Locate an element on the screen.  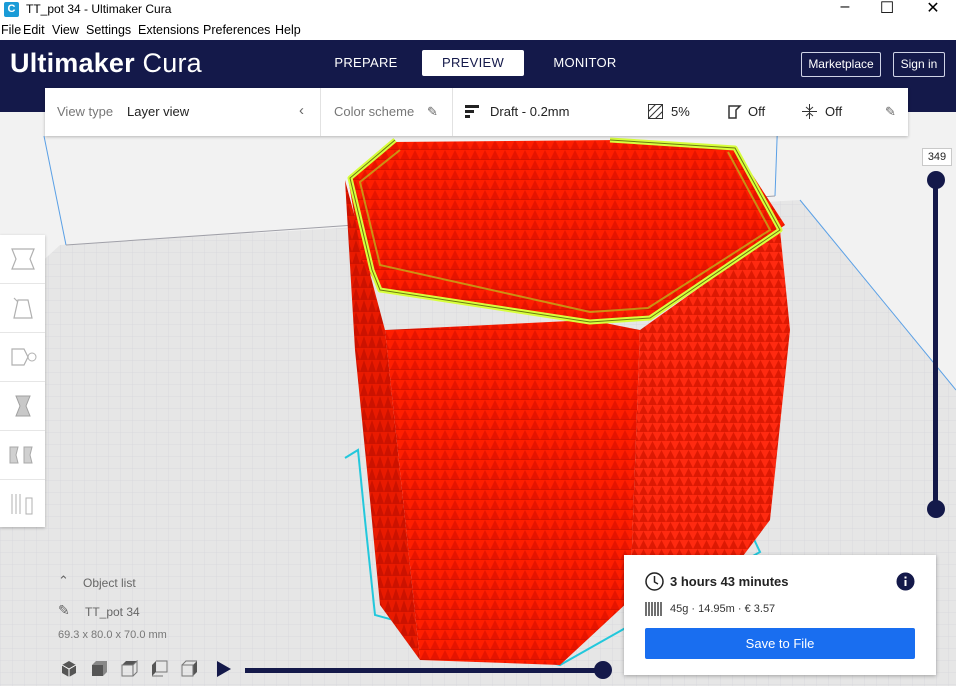
support-value: Off is located at coordinates (756, 111).